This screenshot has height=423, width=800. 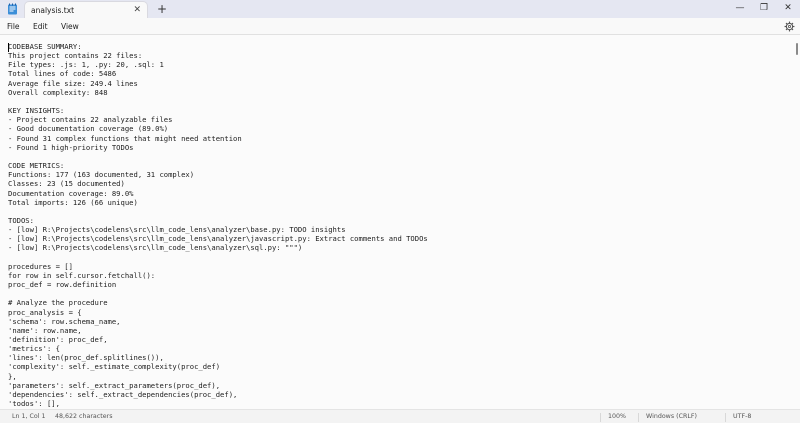 I want to click on editor-line: 'metrics': {, so click(x=34, y=349).